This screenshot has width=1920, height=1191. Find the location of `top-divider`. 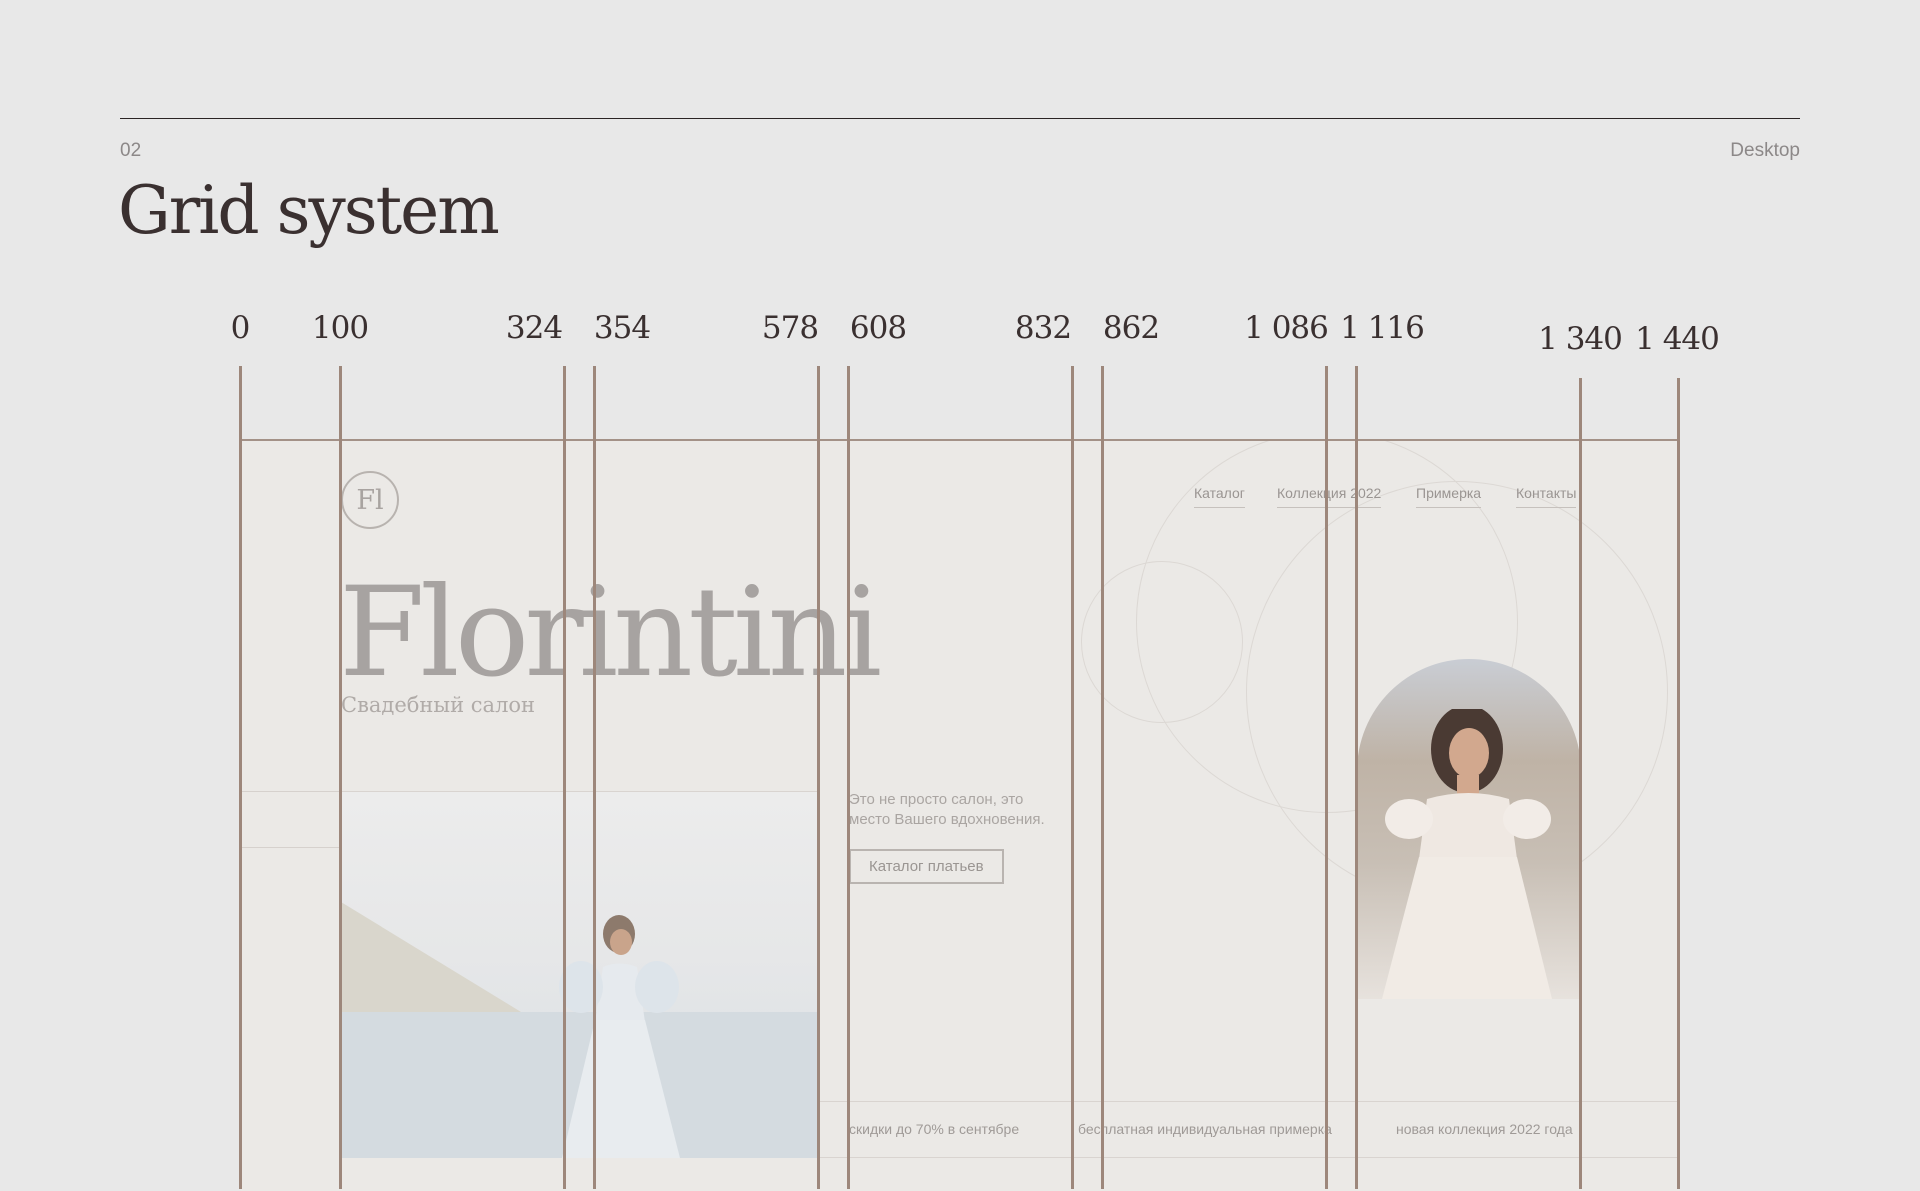

top-divider is located at coordinates (960, 118).